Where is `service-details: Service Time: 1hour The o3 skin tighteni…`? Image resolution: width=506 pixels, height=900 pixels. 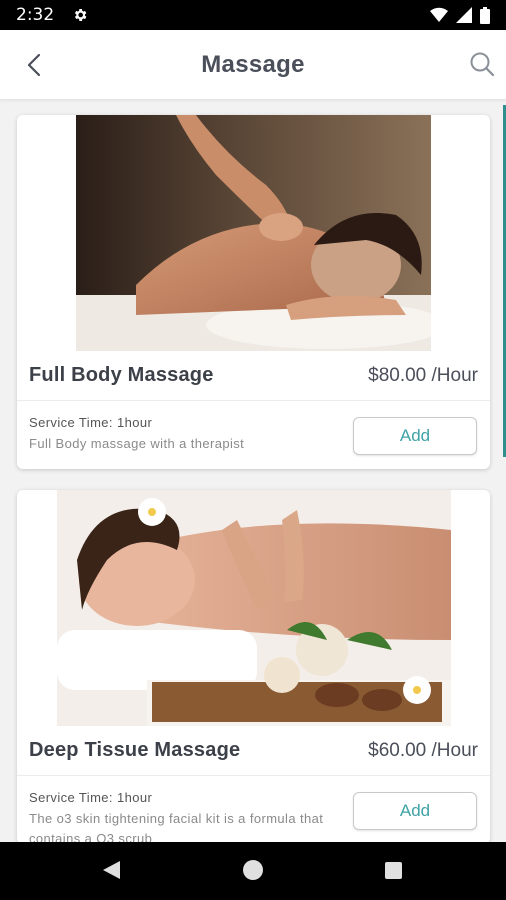 service-details: Service Time: 1hour The o3 skin tighteni… is located at coordinates (253, 809).